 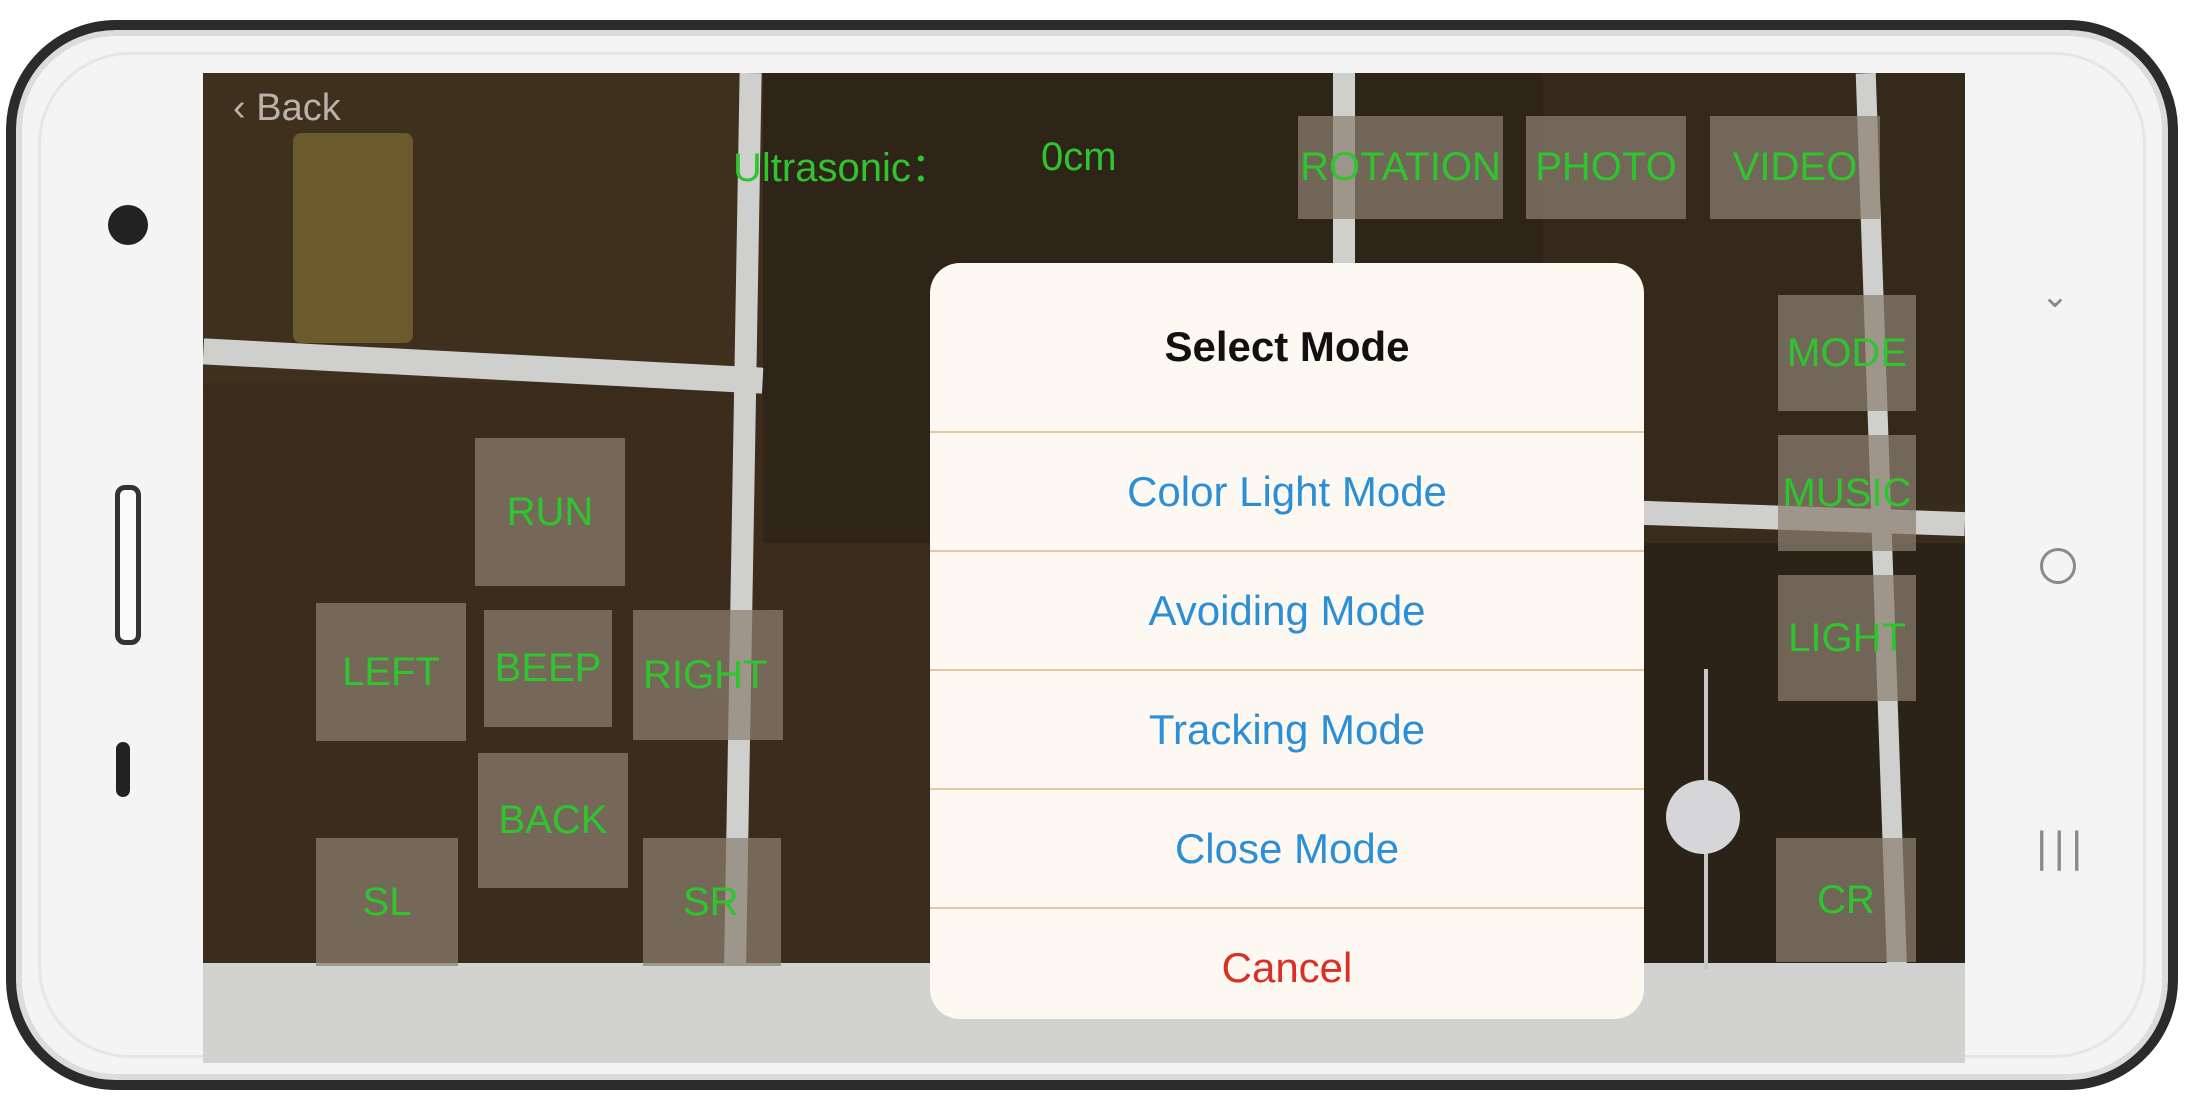 I want to click on tracking-mode-option: Tracking Mode, so click(x=1287, y=728).